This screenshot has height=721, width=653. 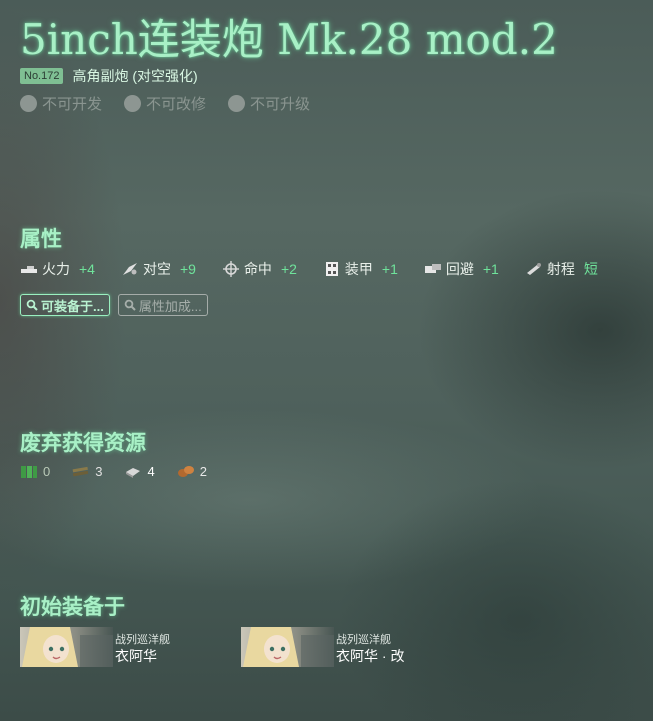 What do you see at coordinates (133, 473) in the screenshot?
I see `steel-icon` at bounding box center [133, 473].